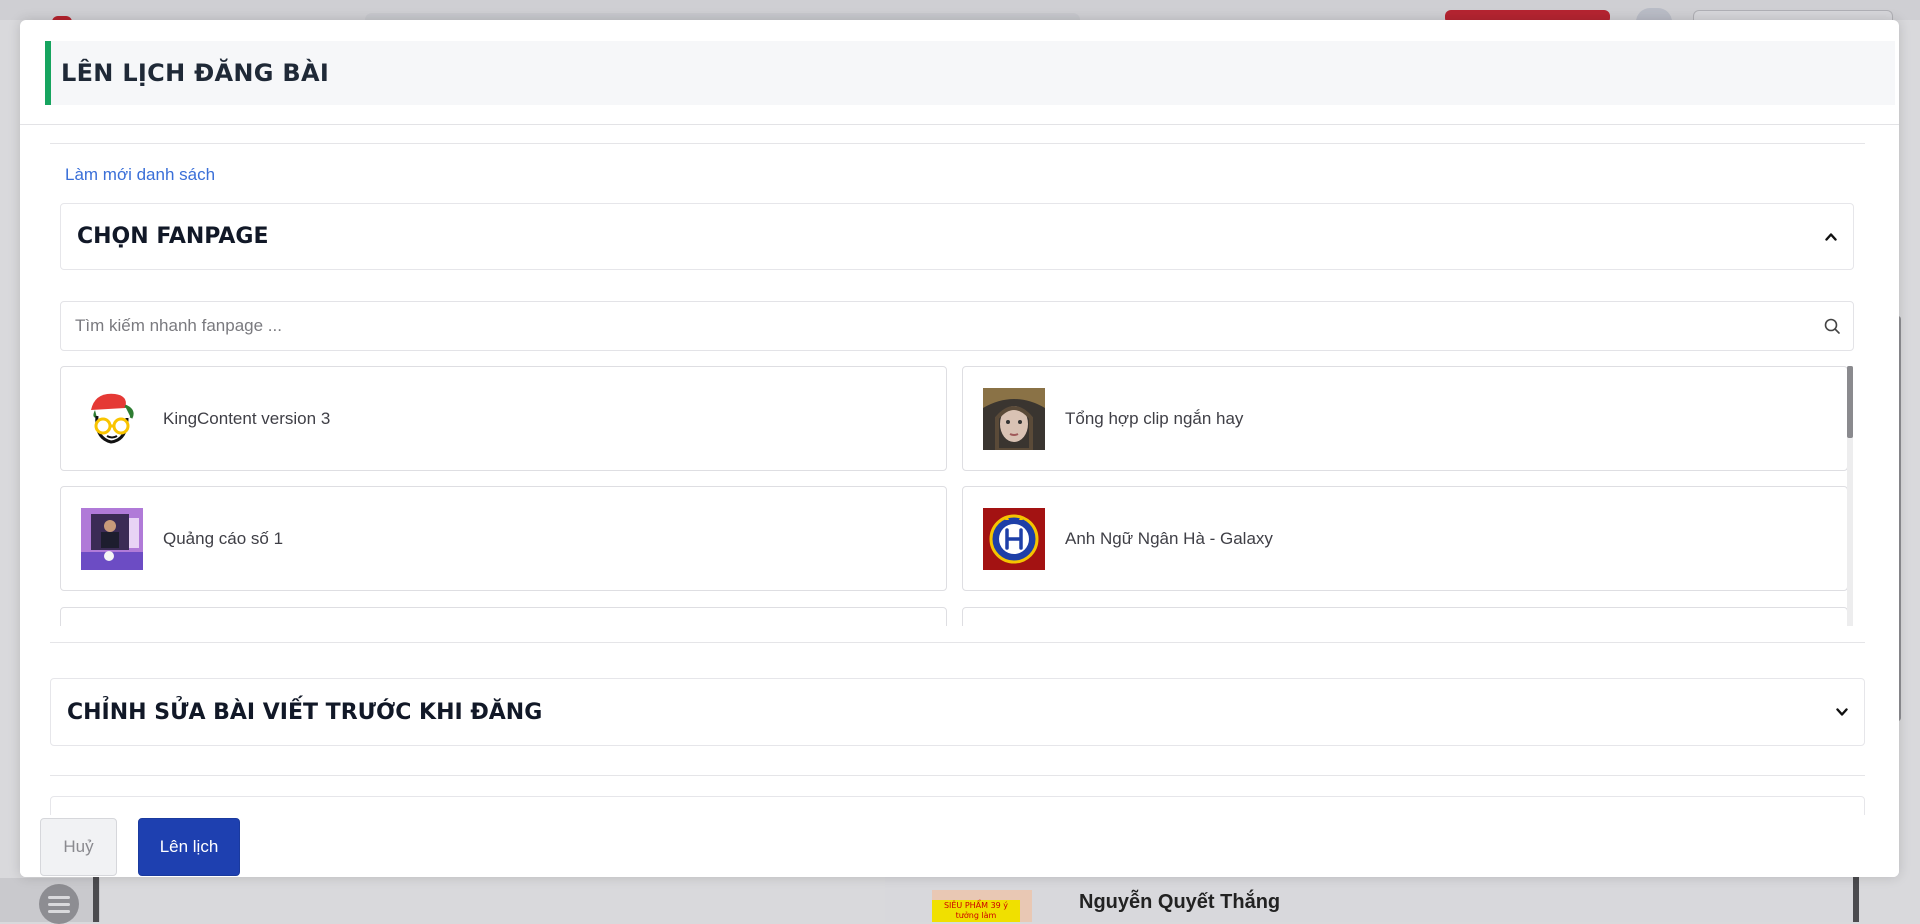 This screenshot has height=924, width=1920. Describe the element at coordinates (140, 175) in the screenshot. I see `refresh-list-link: Làm mới danh sách` at that location.